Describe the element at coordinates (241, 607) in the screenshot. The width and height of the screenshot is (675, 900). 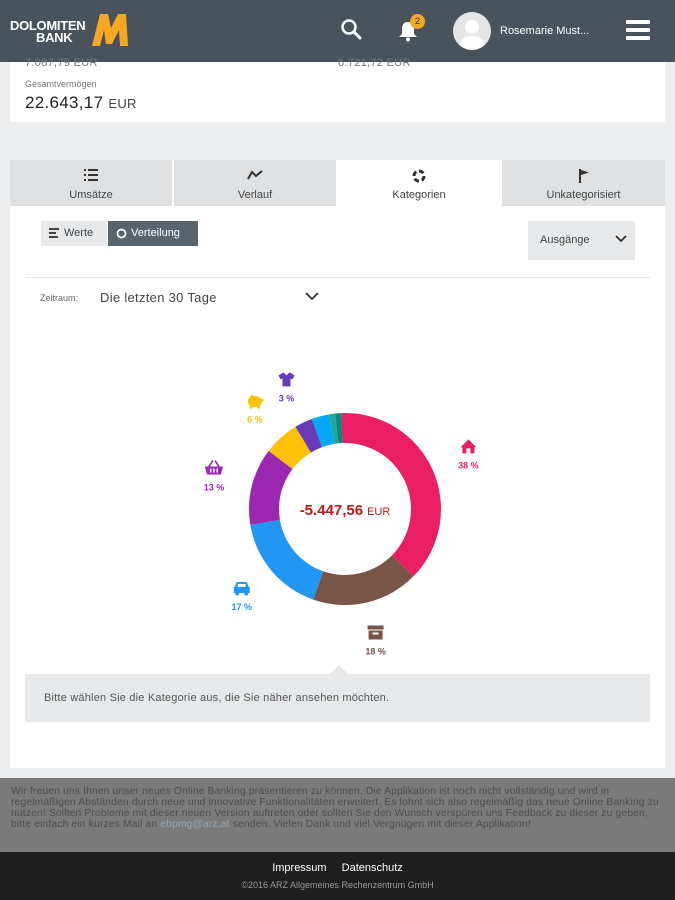
I see `slice-percent-label: 17 %` at that location.